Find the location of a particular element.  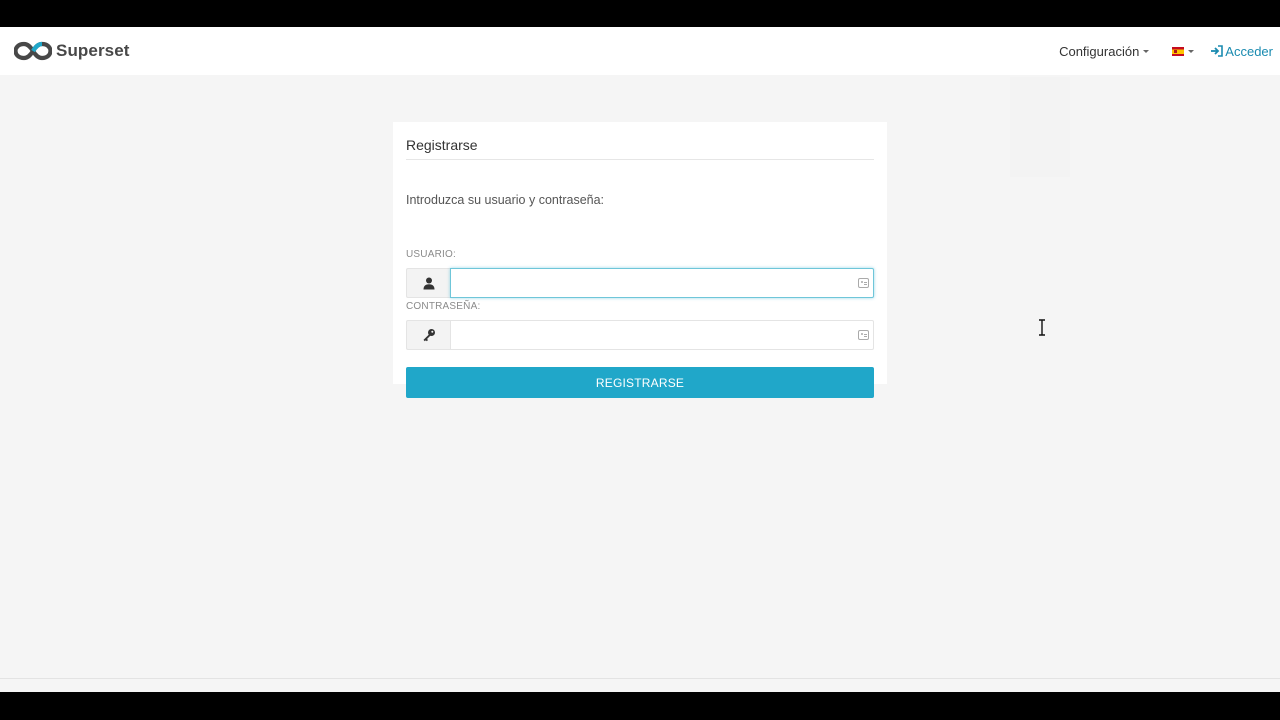

password-label: CONTRASEÑA: is located at coordinates (443, 306).